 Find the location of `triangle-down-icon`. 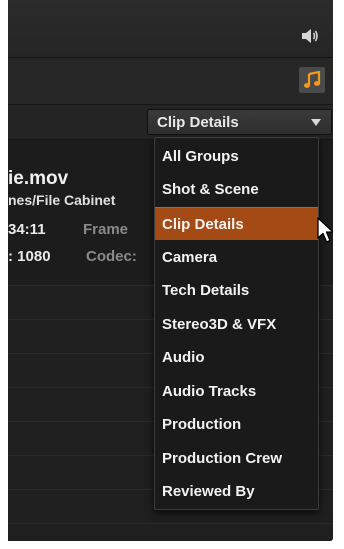

triangle-down-icon is located at coordinates (316, 122).